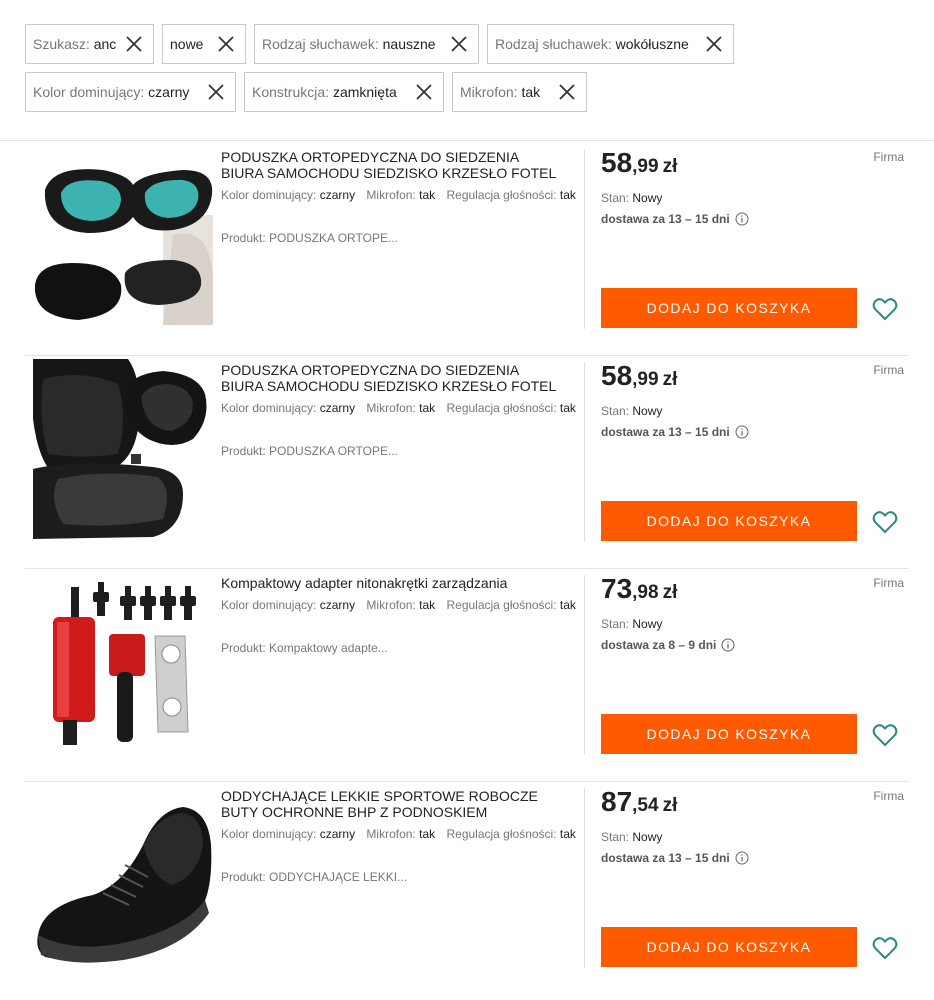  Describe the element at coordinates (187, 44) in the screenshot. I see `filter-value: nowe` at that location.